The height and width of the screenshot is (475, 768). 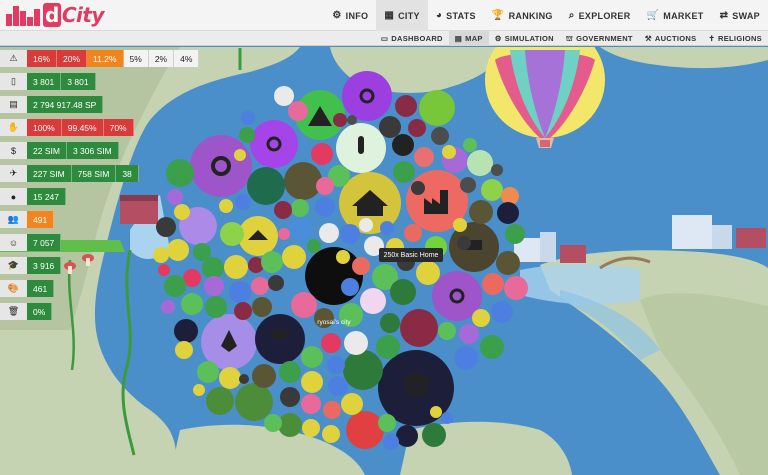 What do you see at coordinates (13, 311) in the screenshot?
I see `trash-icon: 🗑` at bounding box center [13, 311].